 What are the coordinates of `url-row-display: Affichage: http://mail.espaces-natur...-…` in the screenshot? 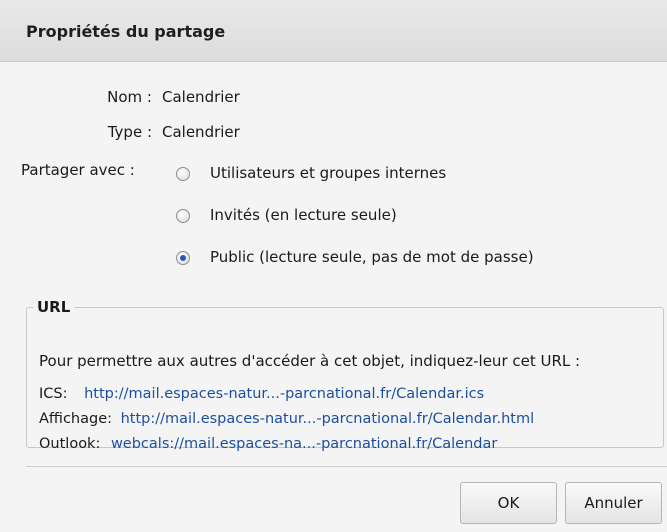 It's located at (286, 419).